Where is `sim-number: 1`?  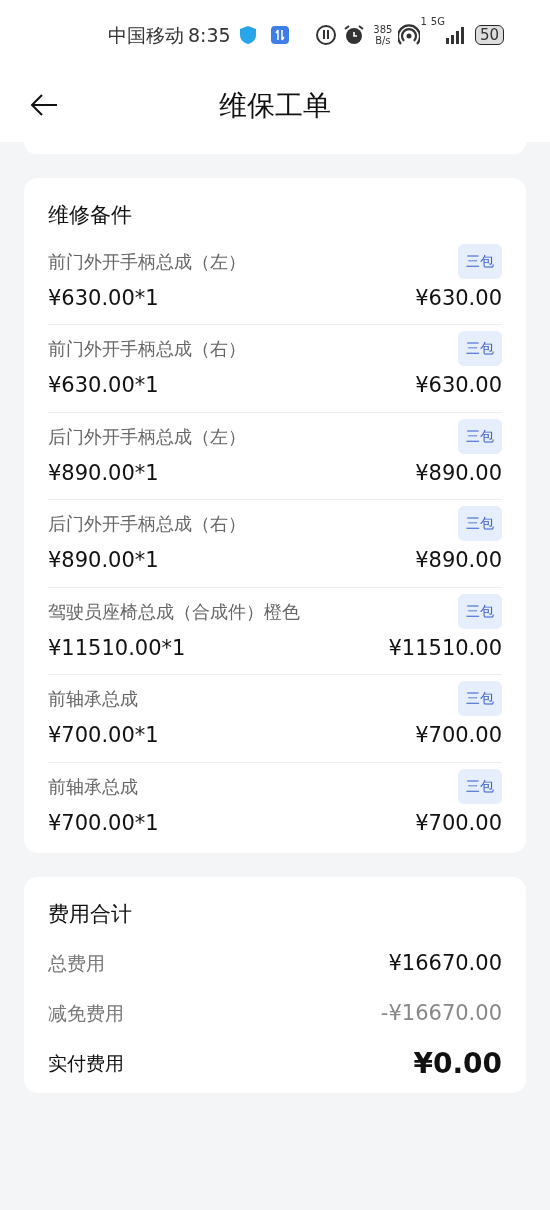
sim-number: 1 is located at coordinates (423, 21).